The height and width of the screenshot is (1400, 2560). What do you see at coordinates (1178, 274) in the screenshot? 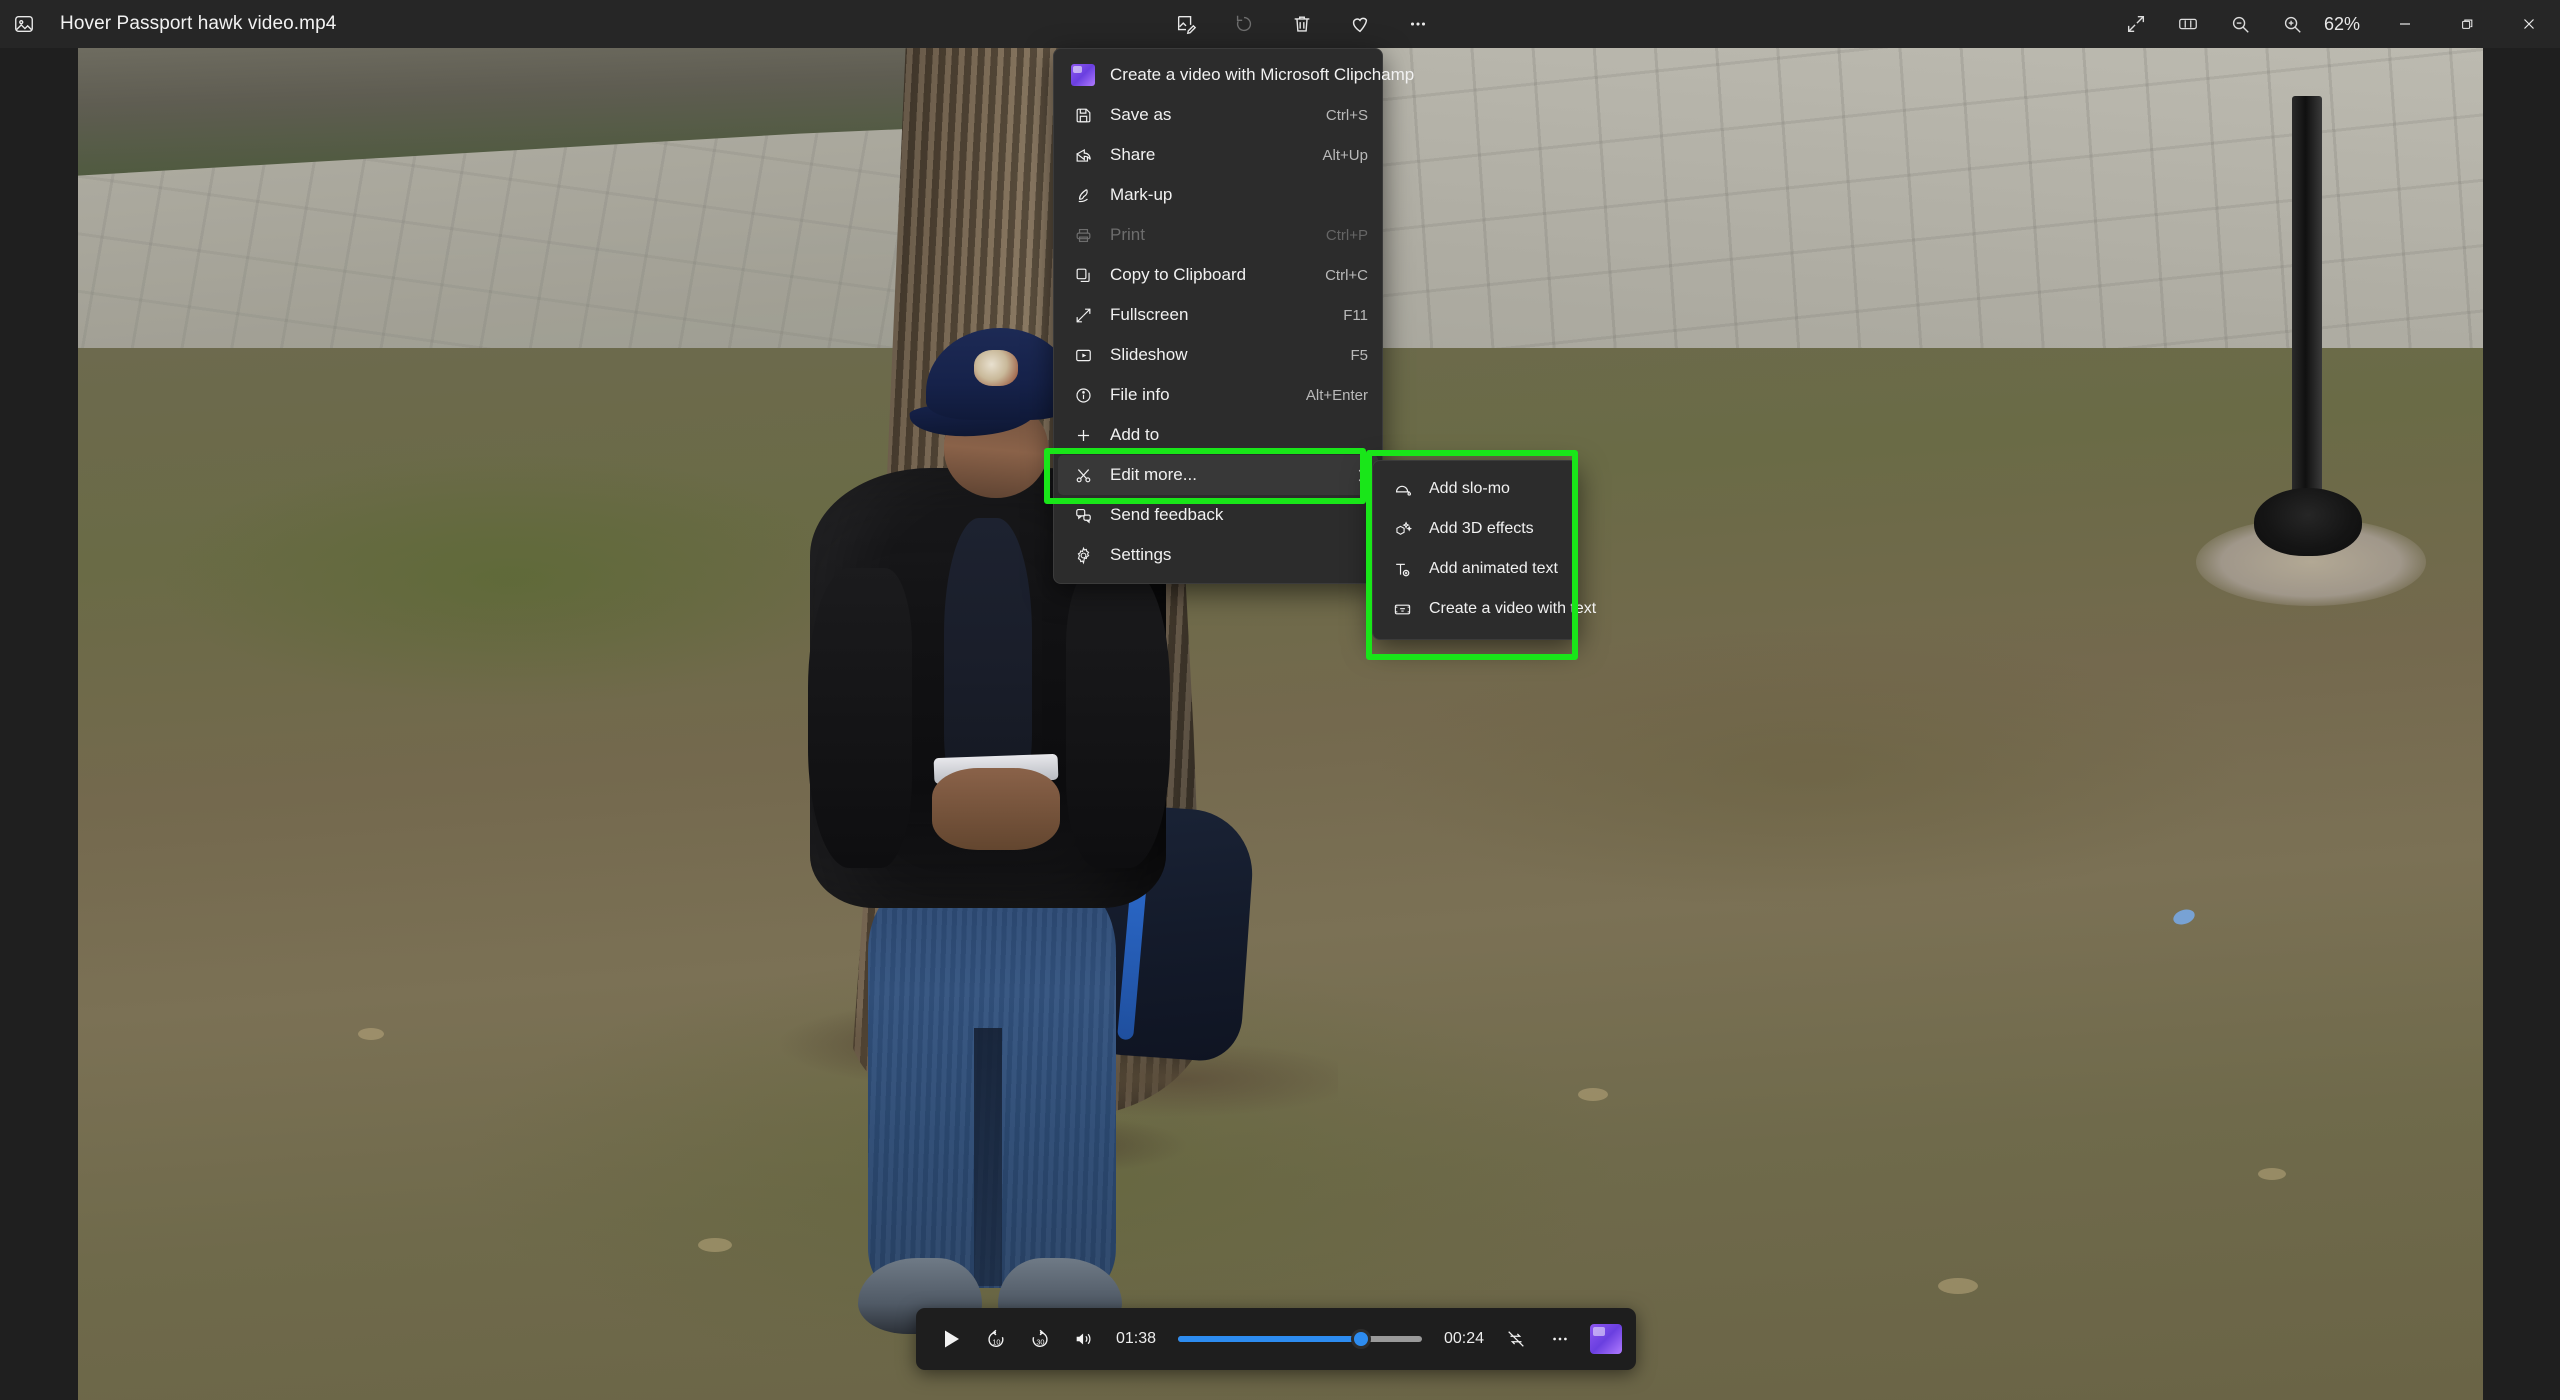
I see `menu-item-label: Copy to Clipboard` at bounding box center [1178, 274].